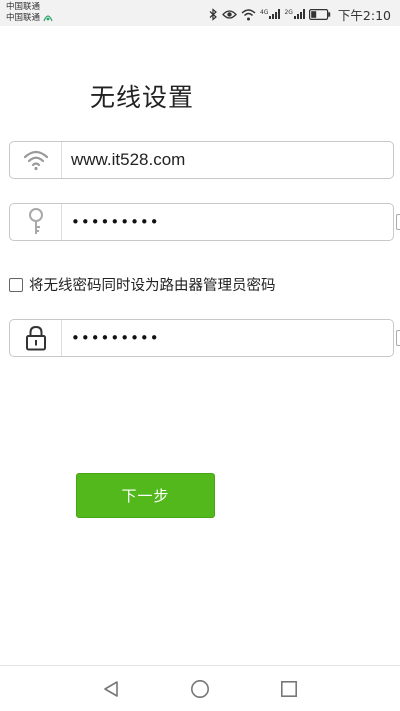  Describe the element at coordinates (270, 14) in the screenshot. I see `signal-1-icon: 4G` at that location.